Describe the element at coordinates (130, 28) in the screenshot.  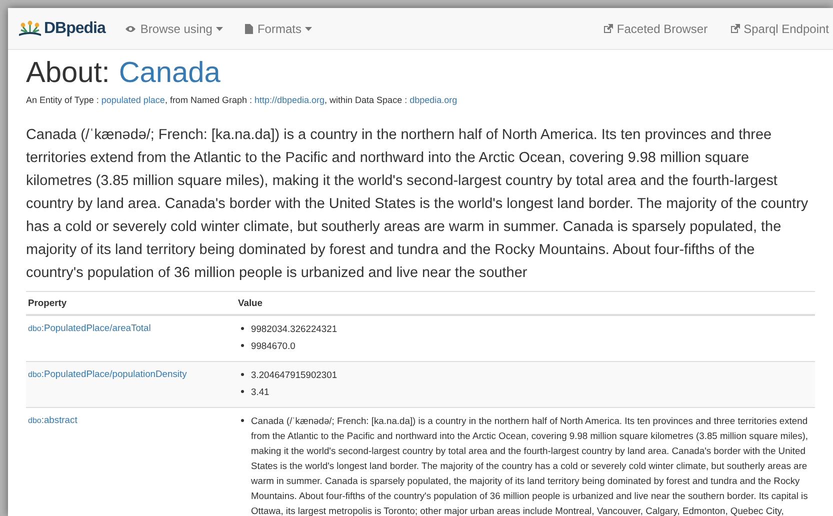
I see `eye-icon` at that location.